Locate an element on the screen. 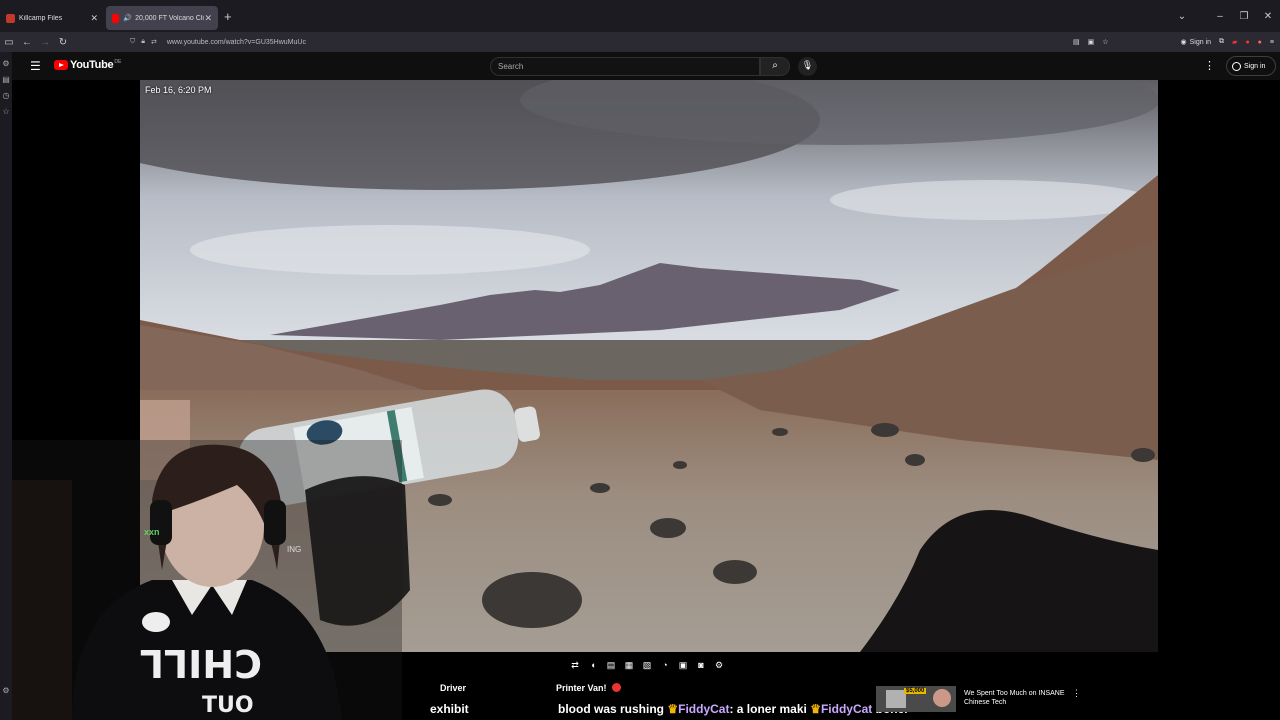 Image resolution: width=1280 pixels, height=720 pixels. back-icon: ← is located at coordinates (27, 42).